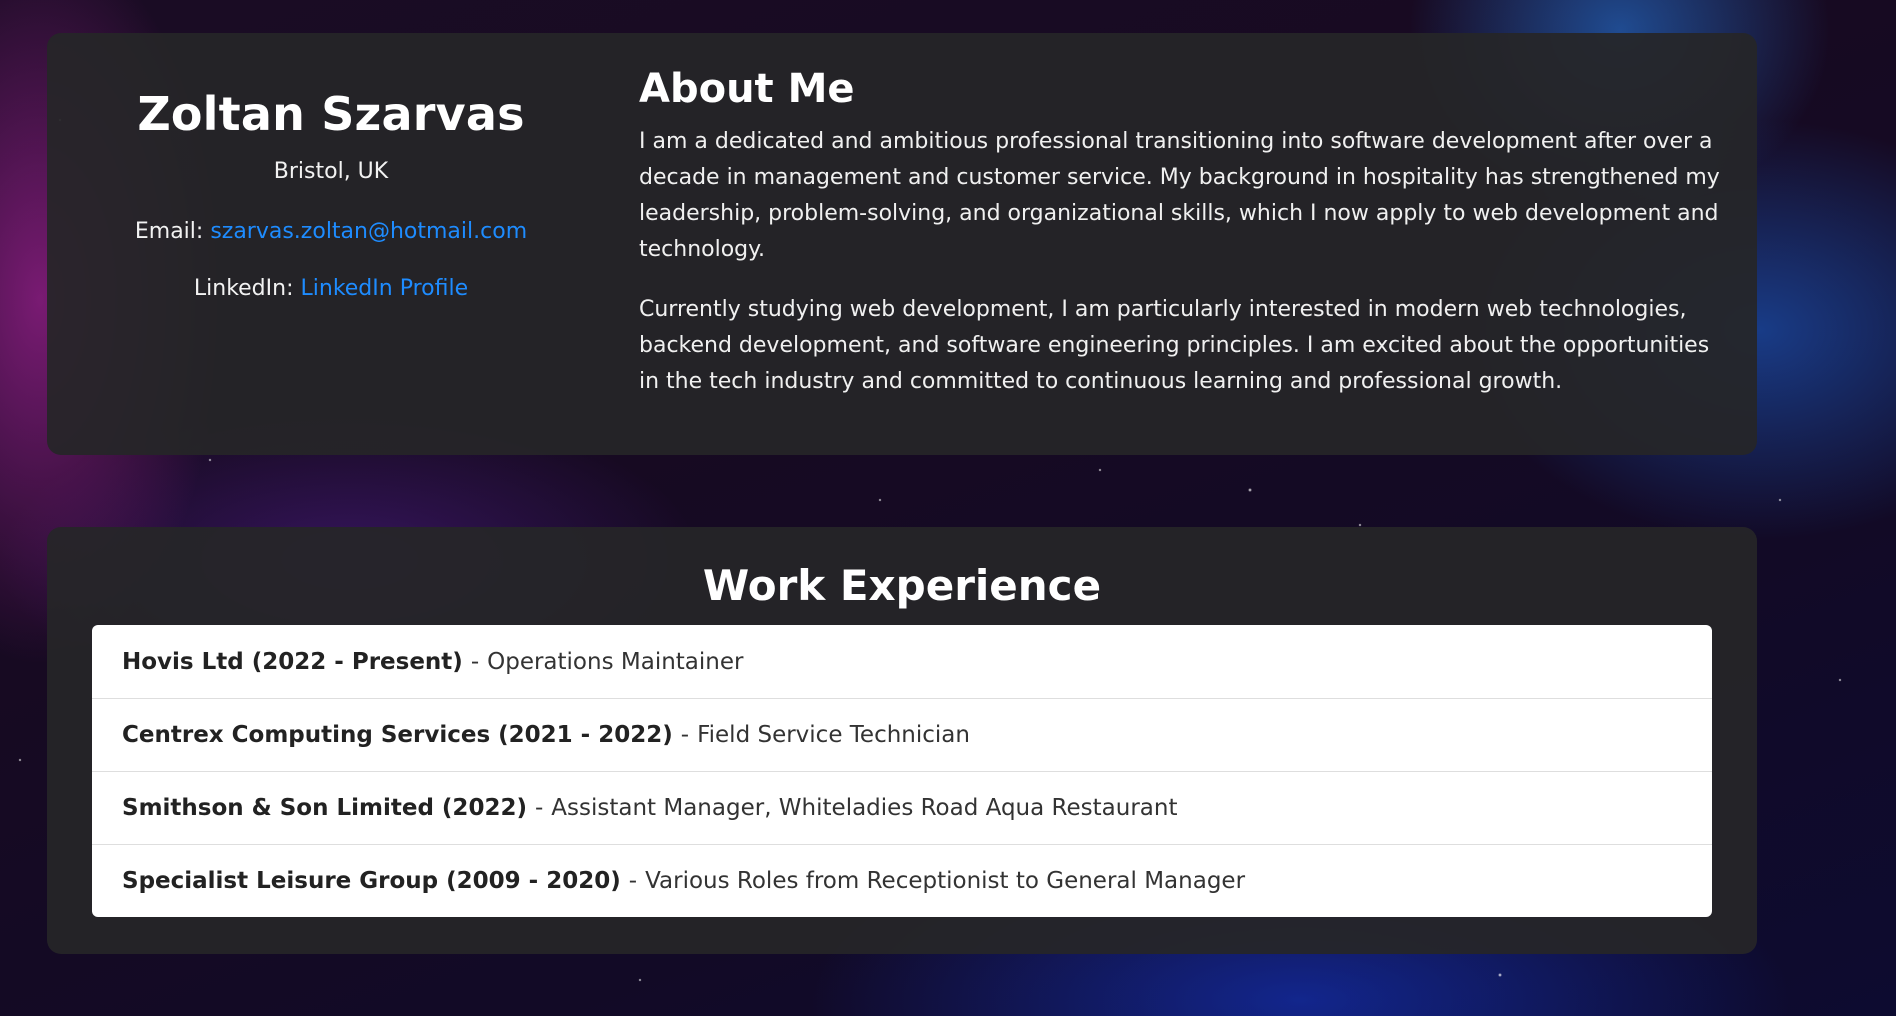  Describe the element at coordinates (368, 231) in the screenshot. I see `email-link: szarvas.zoltan@hotmail.com` at that location.